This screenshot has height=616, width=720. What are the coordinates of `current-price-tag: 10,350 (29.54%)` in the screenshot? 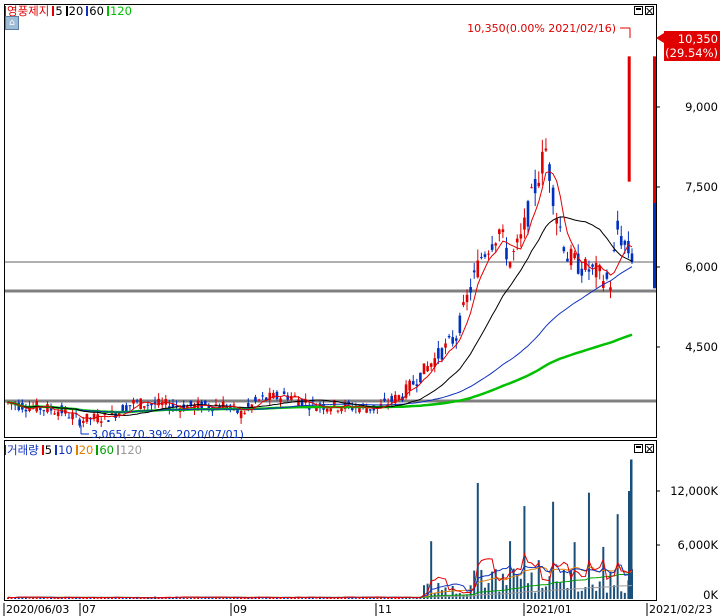 It's located at (688, 46).